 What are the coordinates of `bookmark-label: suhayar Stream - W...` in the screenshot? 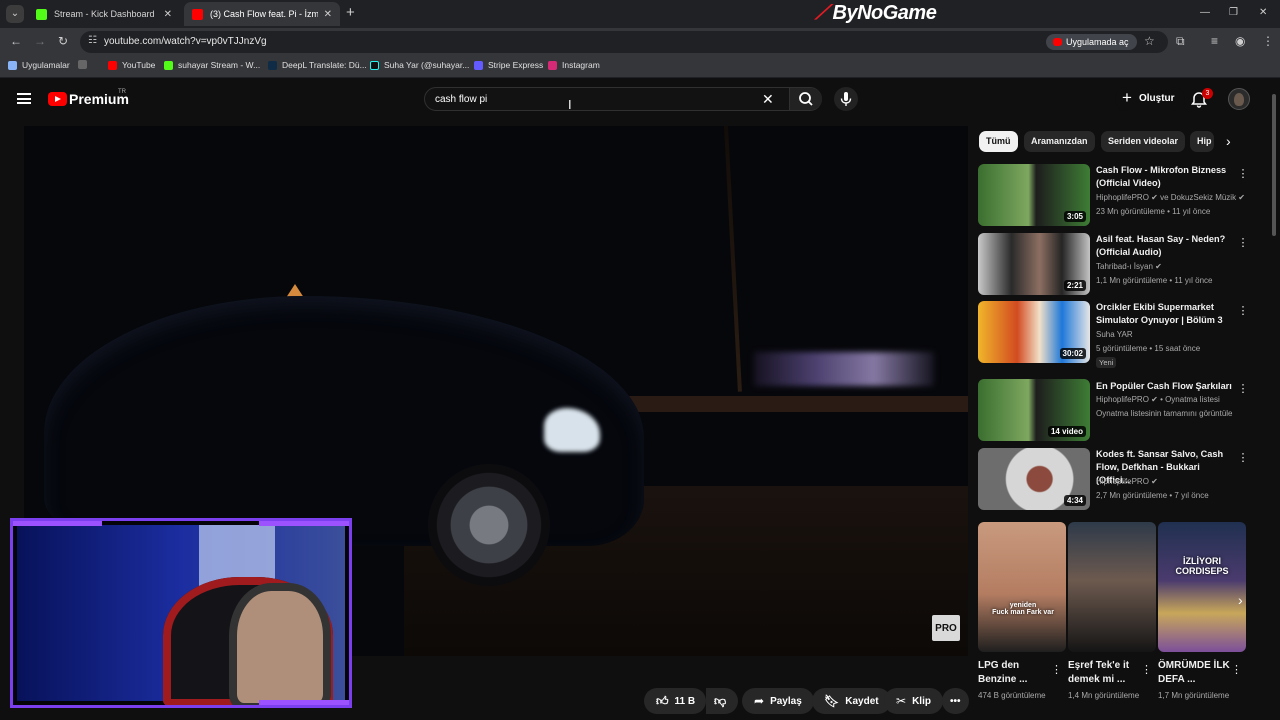 It's located at (219, 65).